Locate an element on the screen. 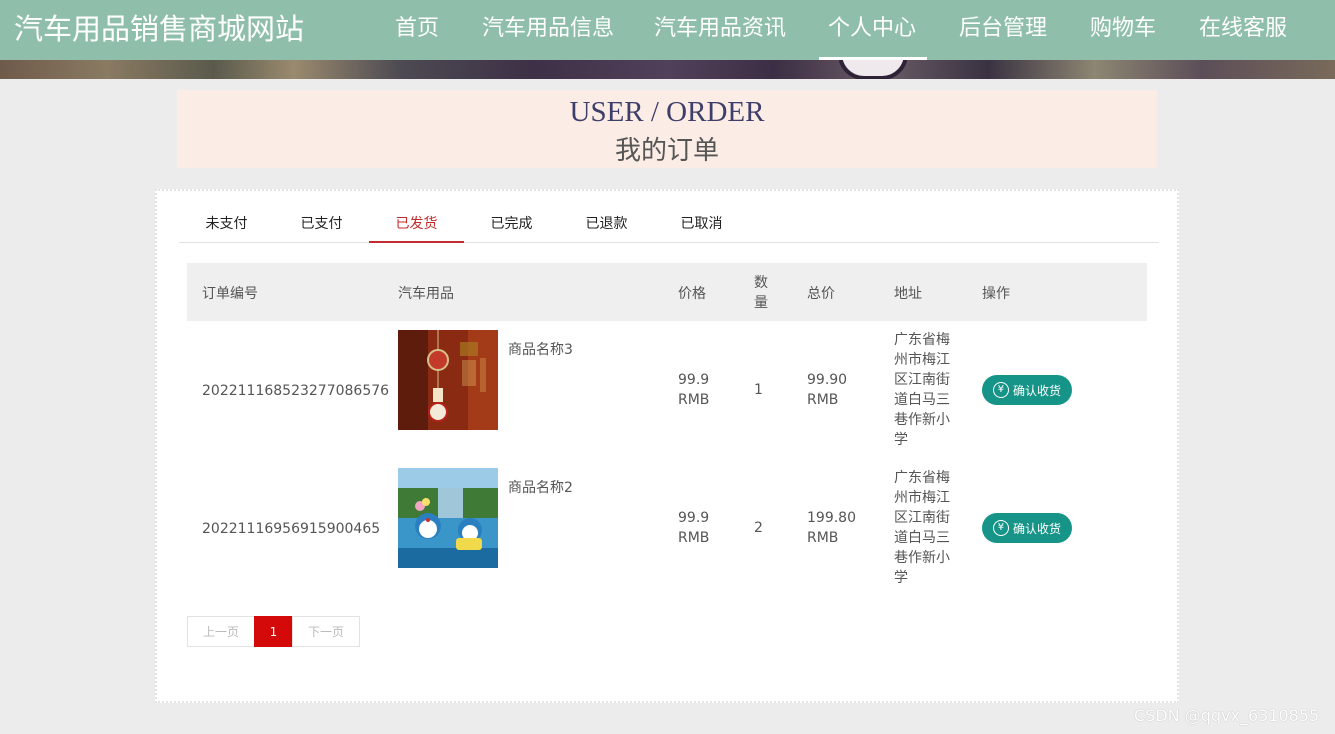  tab-cancelled: 已取消 is located at coordinates (701, 223).